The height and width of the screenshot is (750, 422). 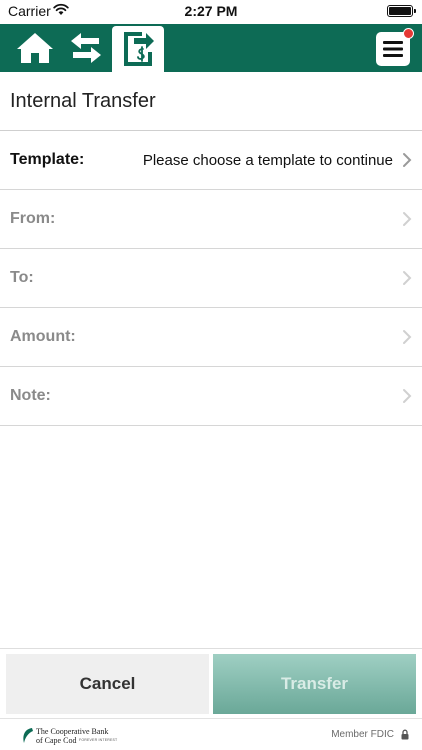 What do you see at coordinates (211, 219) in the screenshot?
I see `from-row: From:` at bounding box center [211, 219].